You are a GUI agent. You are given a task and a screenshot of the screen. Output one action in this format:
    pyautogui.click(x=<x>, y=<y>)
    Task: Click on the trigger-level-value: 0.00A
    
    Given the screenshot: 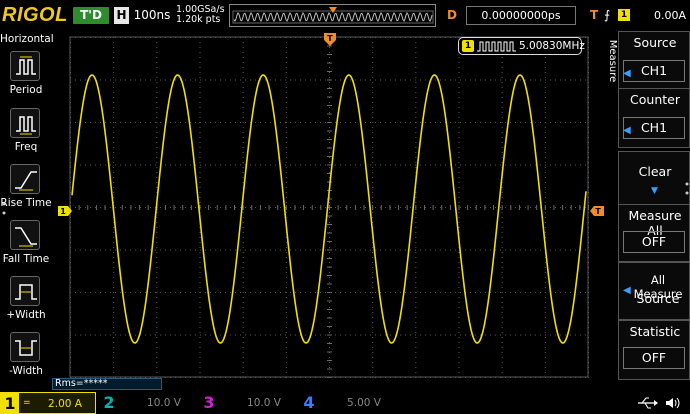 What is the action you would take?
    pyautogui.click(x=661, y=15)
    